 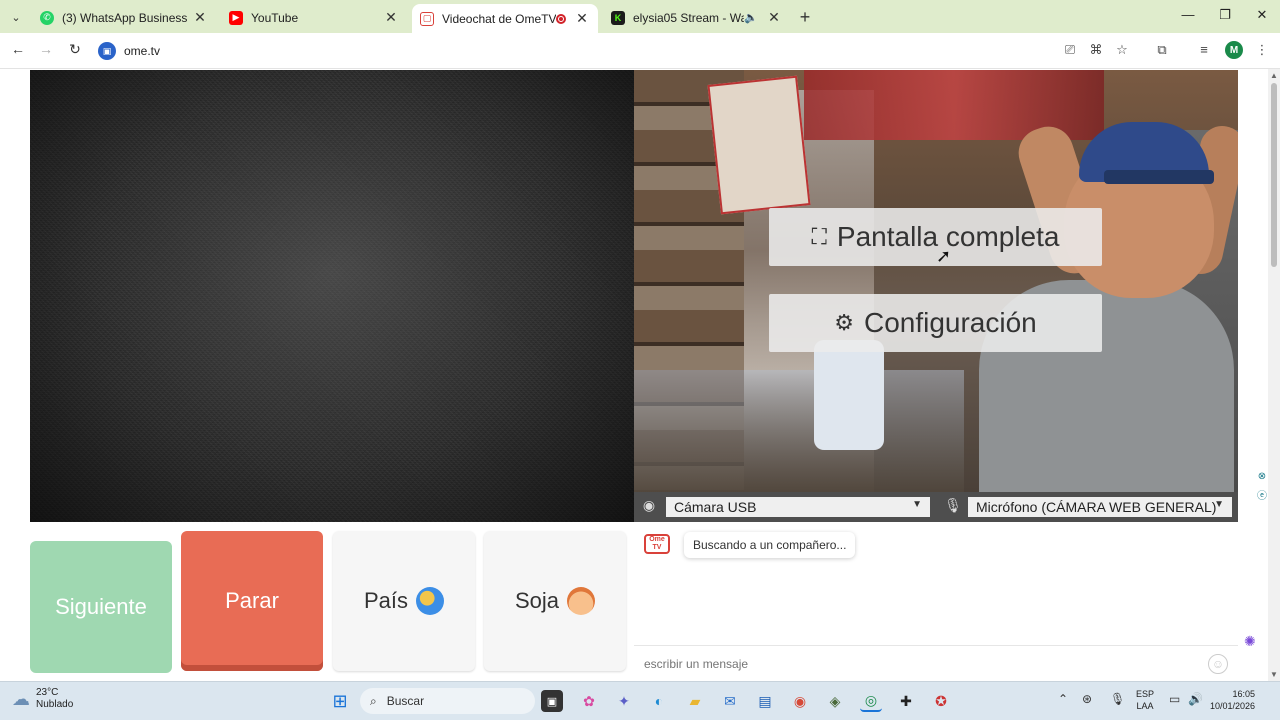 I want to click on tab-search-chevron-icon: ⌄, so click(x=16, y=17).